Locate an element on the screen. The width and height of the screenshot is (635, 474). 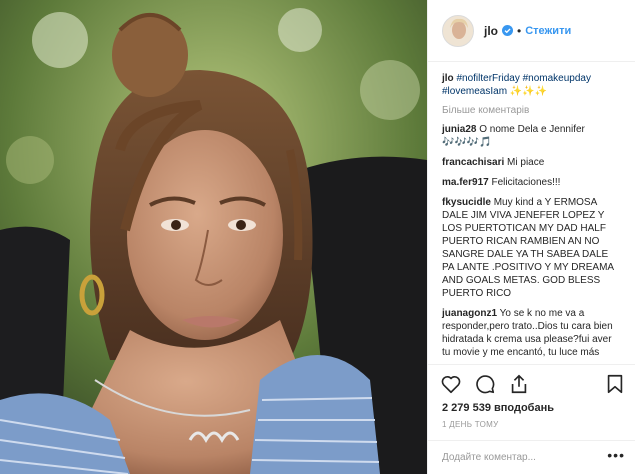
avatar-image is located at coordinates (458, 30).